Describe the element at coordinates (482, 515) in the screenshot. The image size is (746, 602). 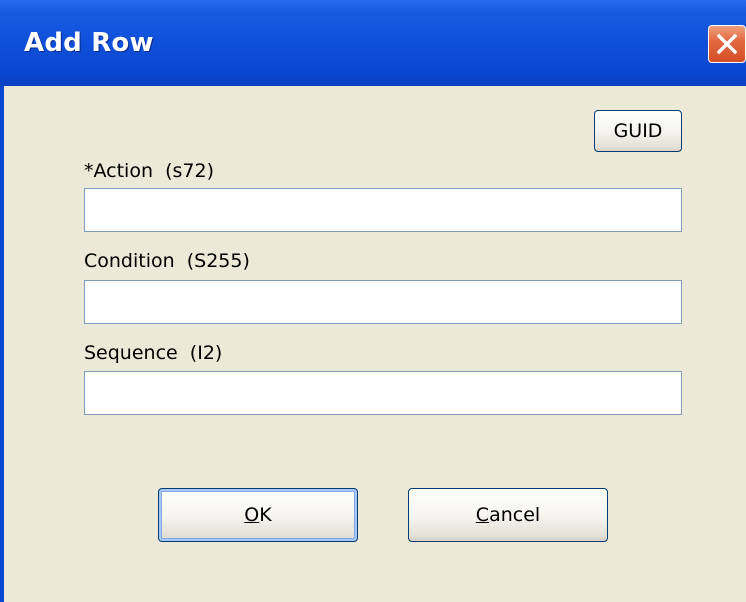
I see `cancel-mnemonic: C` at that location.